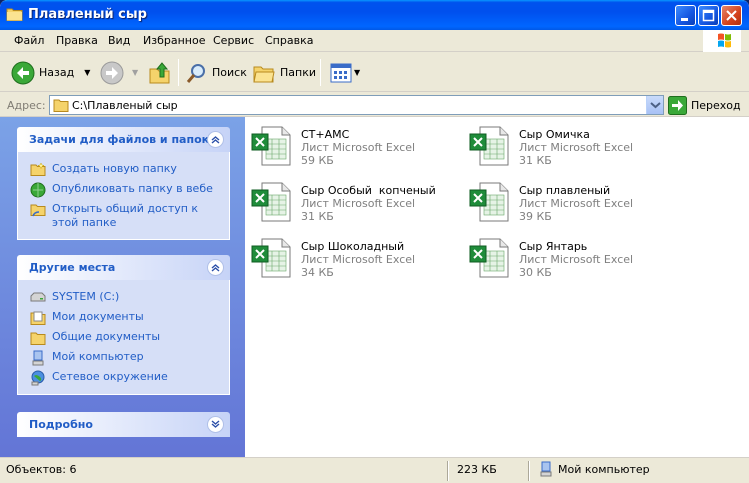 This screenshot has height=483, width=749. What do you see at coordinates (374, 72) in the screenshot?
I see `toolbar: Назад ▼ ▼ Поиск Папки ▼` at bounding box center [374, 72].